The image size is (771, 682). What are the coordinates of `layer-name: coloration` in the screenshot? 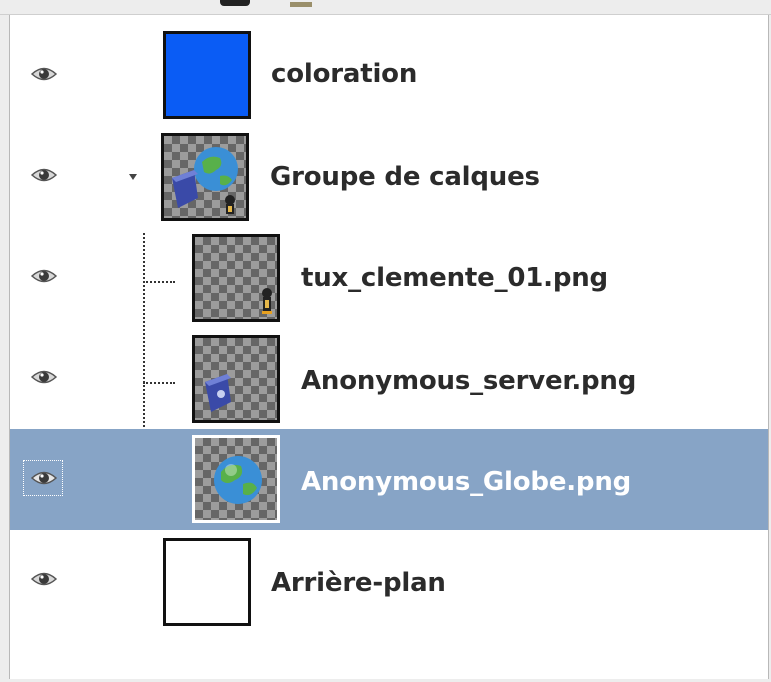 It's located at (344, 74).